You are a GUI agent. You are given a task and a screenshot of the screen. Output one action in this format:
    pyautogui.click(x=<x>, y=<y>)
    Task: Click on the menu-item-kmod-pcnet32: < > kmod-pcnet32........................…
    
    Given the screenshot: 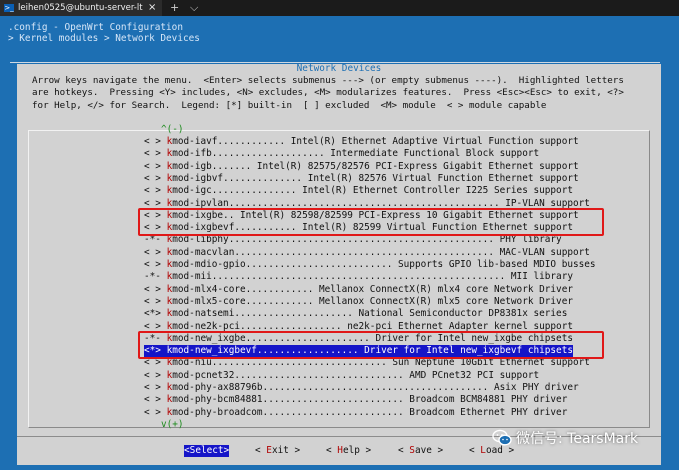 What is the action you would take?
    pyautogui.click(x=341, y=376)
    